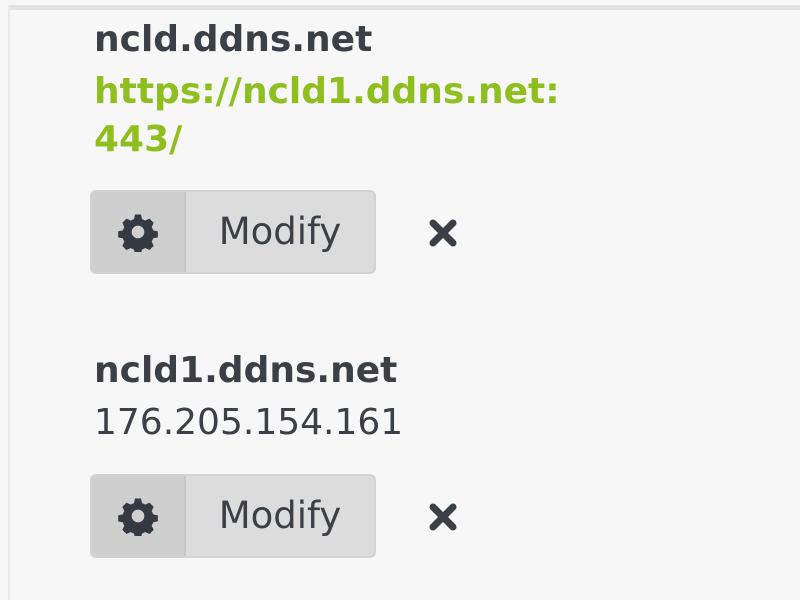 This screenshot has width=800, height=600. I want to click on entry-domain-title: ncld.ddns.net, so click(233, 39).